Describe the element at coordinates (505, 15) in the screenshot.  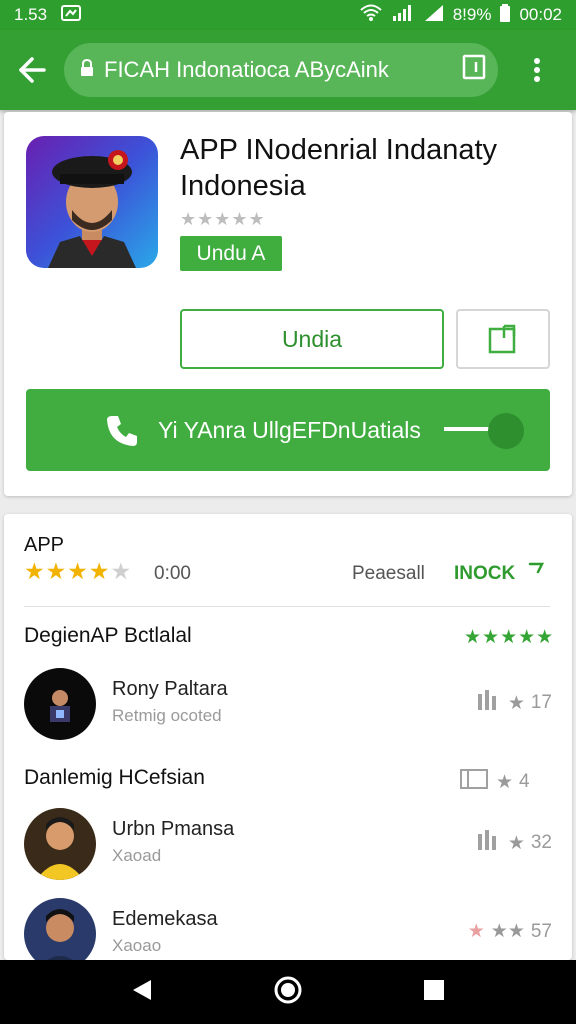
I see `battery-icon` at that location.